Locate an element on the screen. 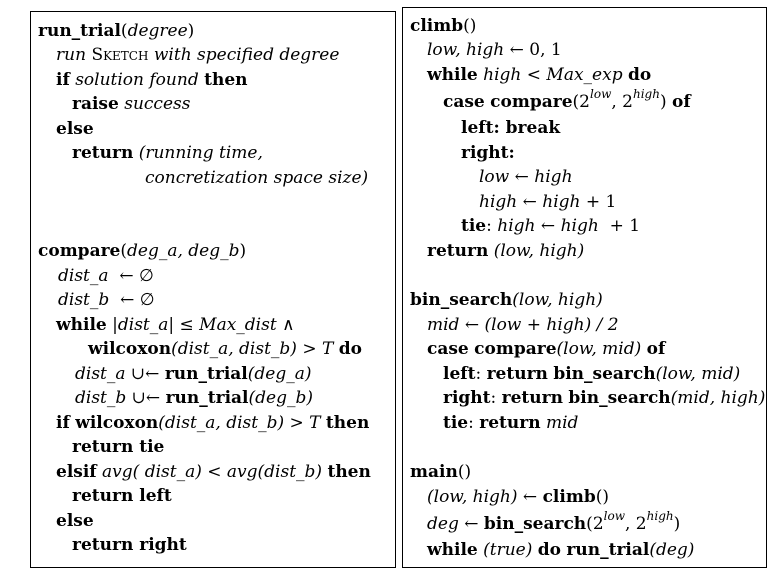 The width and height of the screenshot is (779, 579). if-wilcoxon-line: if wilcoxon(dist_a, dist_b) > T then is located at coordinates (213, 423).